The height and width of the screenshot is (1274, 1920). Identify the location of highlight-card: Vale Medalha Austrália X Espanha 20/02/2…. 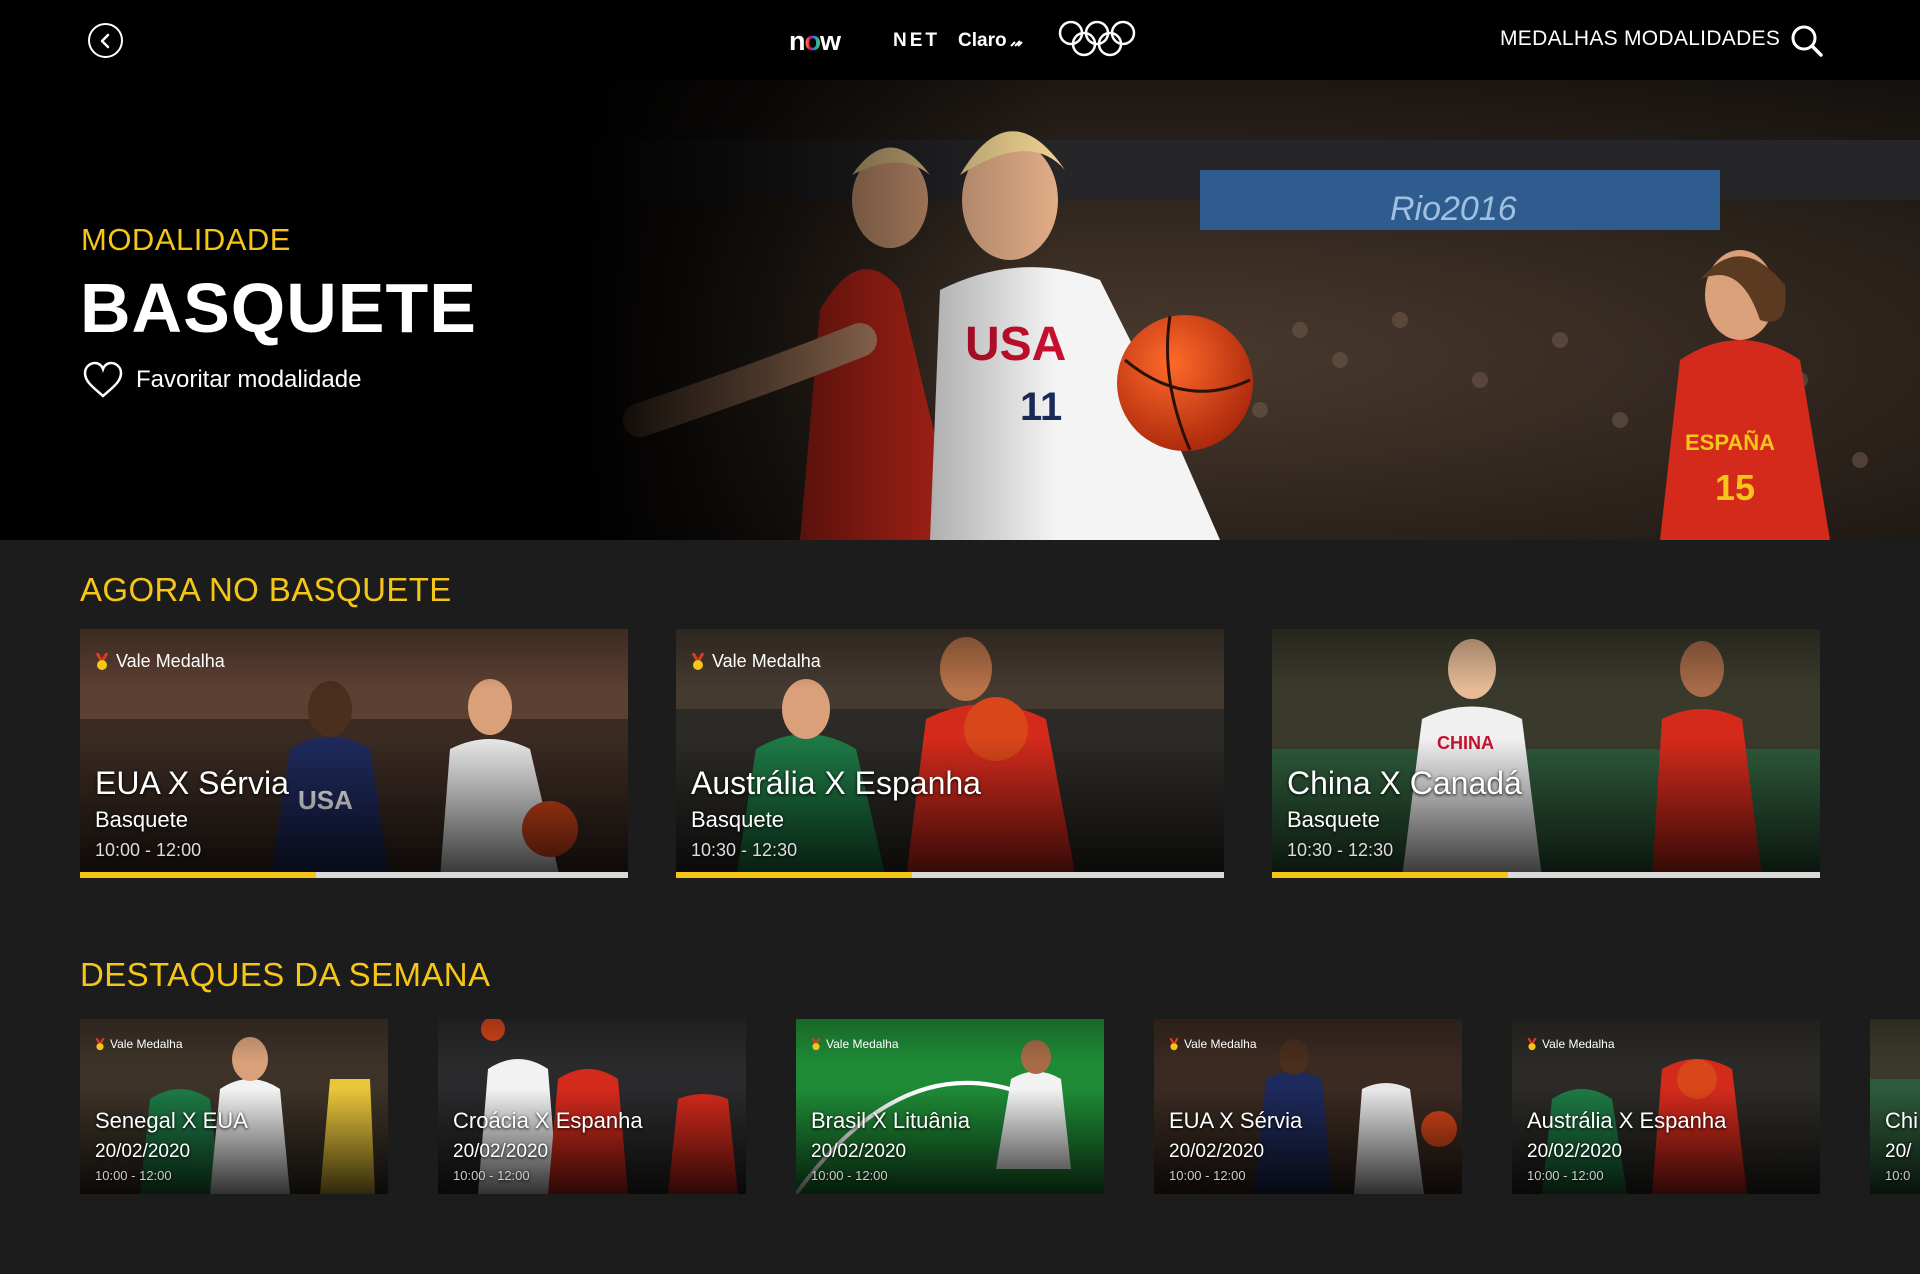
(1666, 1106).